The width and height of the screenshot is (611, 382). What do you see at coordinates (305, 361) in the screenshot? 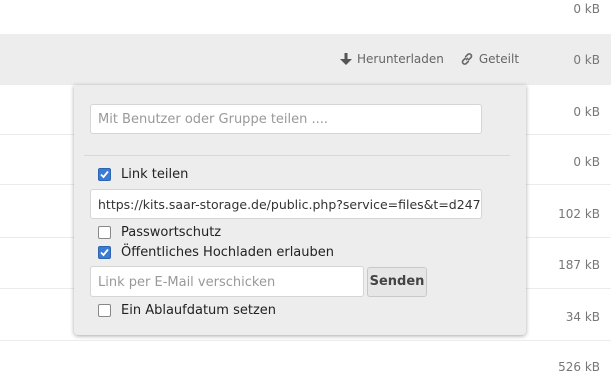
I see `file-row: 526 kB` at bounding box center [305, 361].